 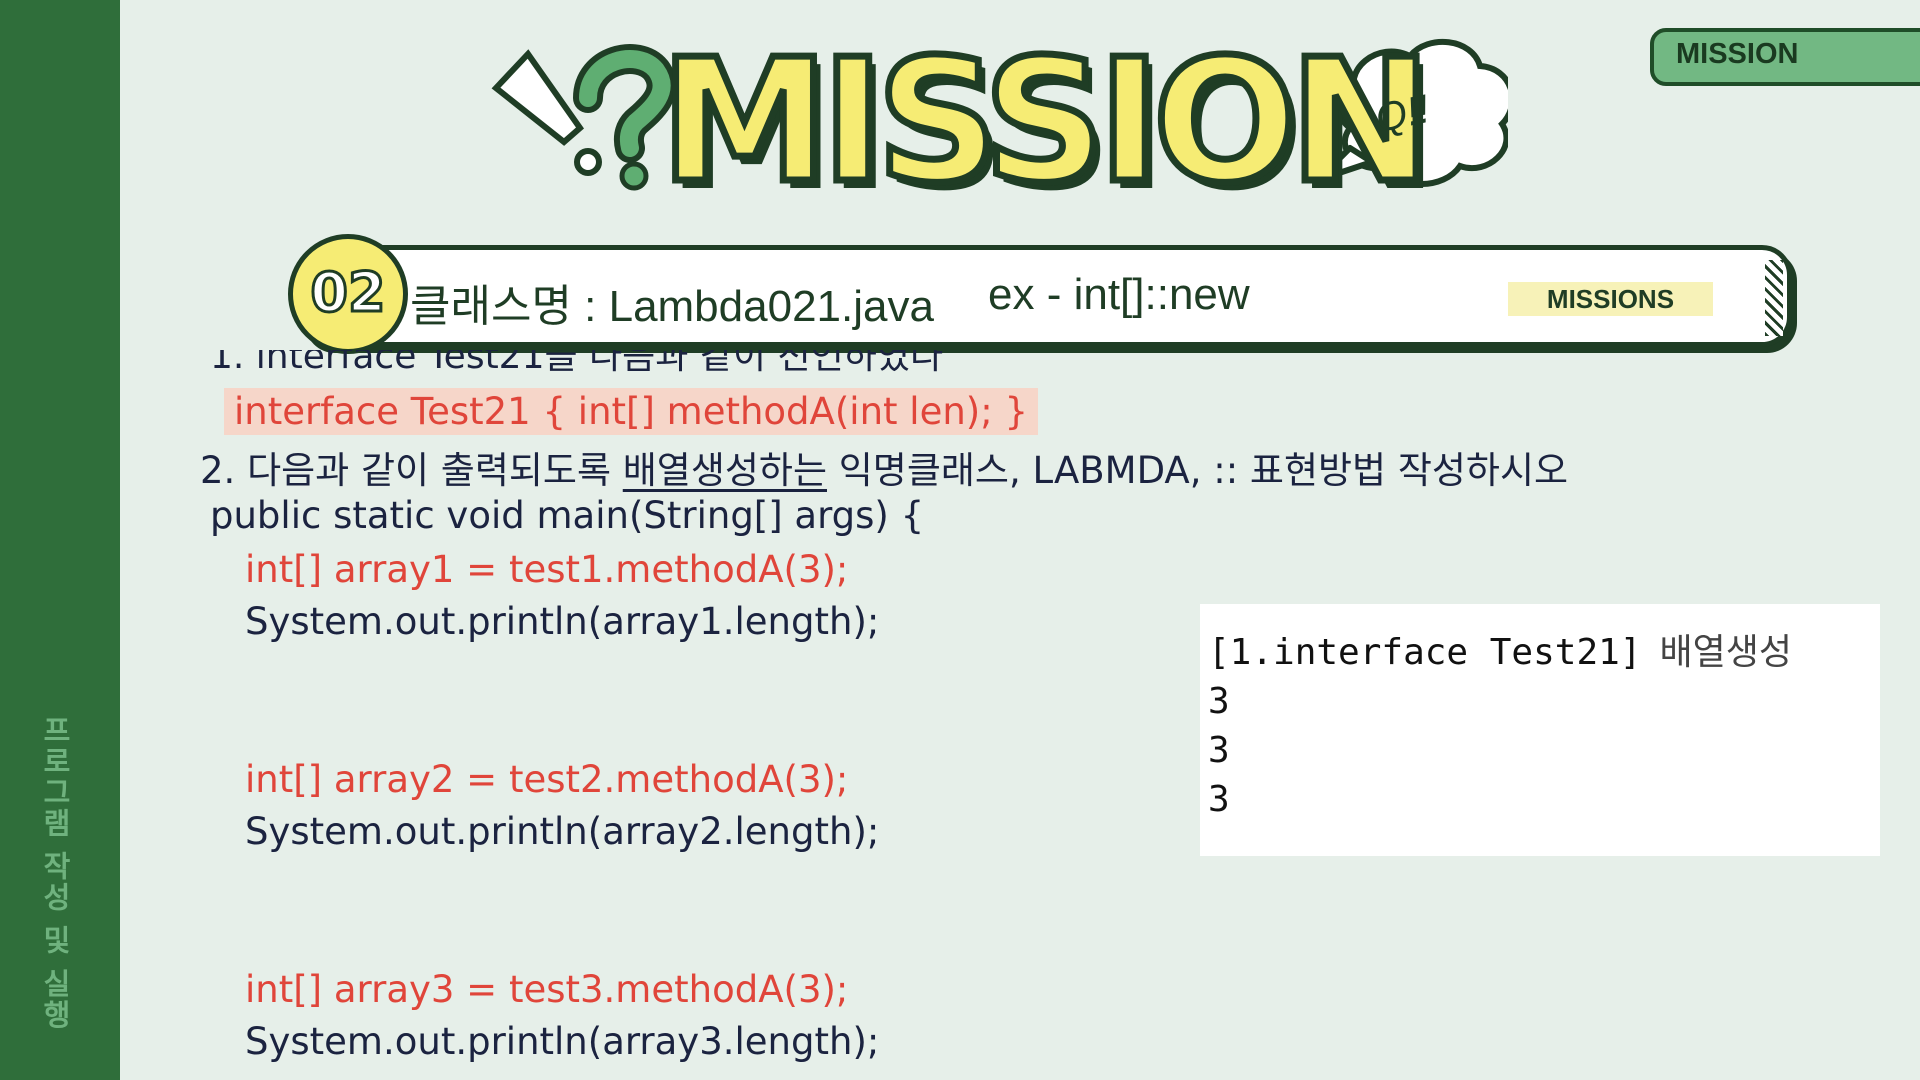 What do you see at coordinates (1540, 730) in the screenshot?
I see `console-output-panel: [1.interface Test21] 배열생성 3 3 3` at bounding box center [1540, 730].